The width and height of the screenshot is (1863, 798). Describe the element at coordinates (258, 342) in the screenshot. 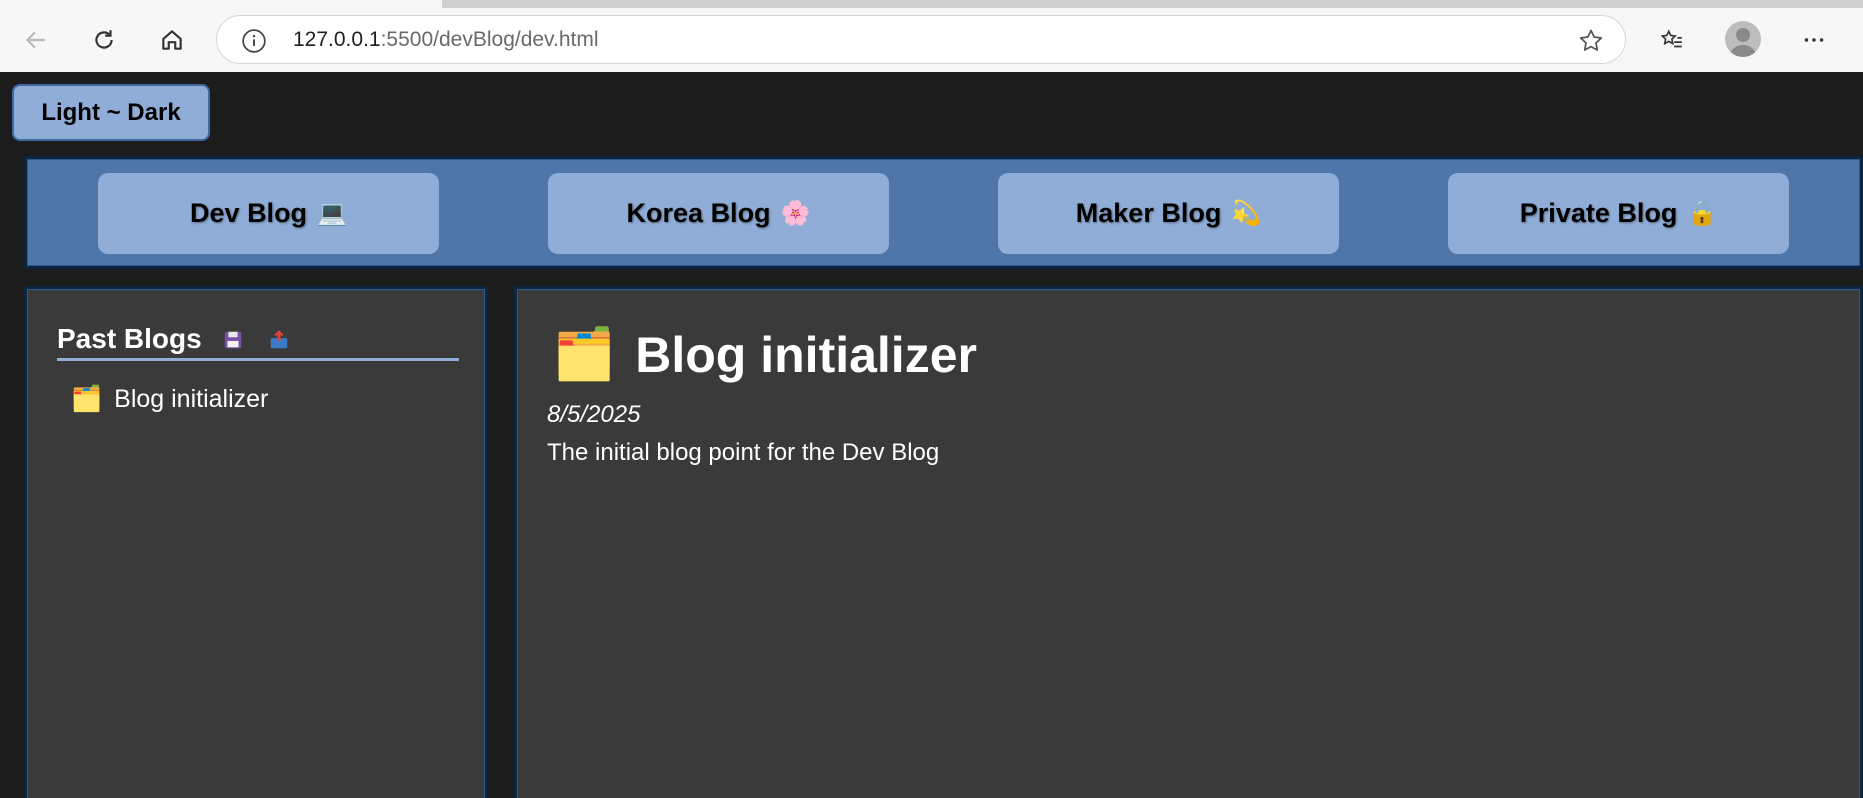

I see `sidebar-header: Past Blogs` at that location.